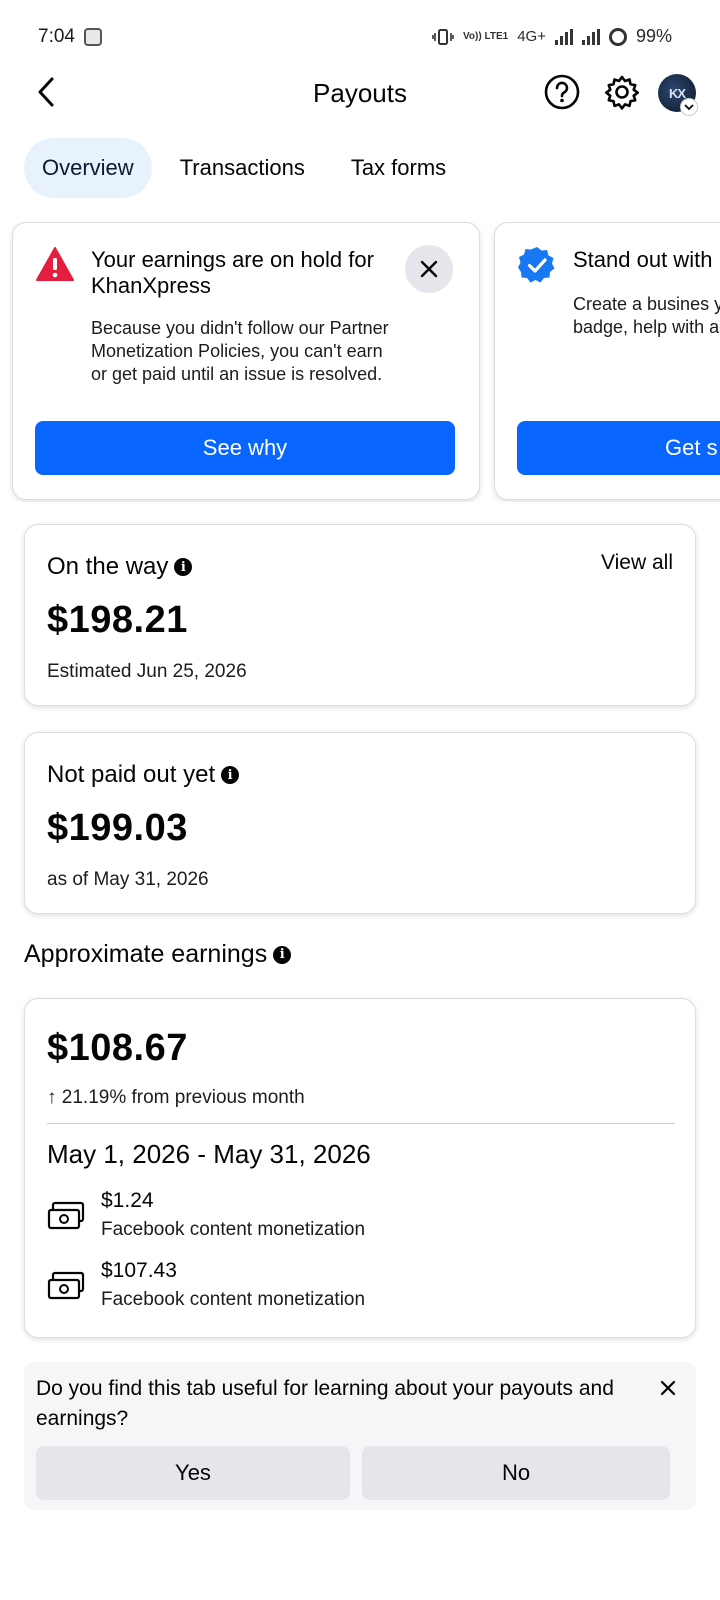 The image size is (720, 1600). I want to click on on-the-way-label: On the way, so click(108, 566).